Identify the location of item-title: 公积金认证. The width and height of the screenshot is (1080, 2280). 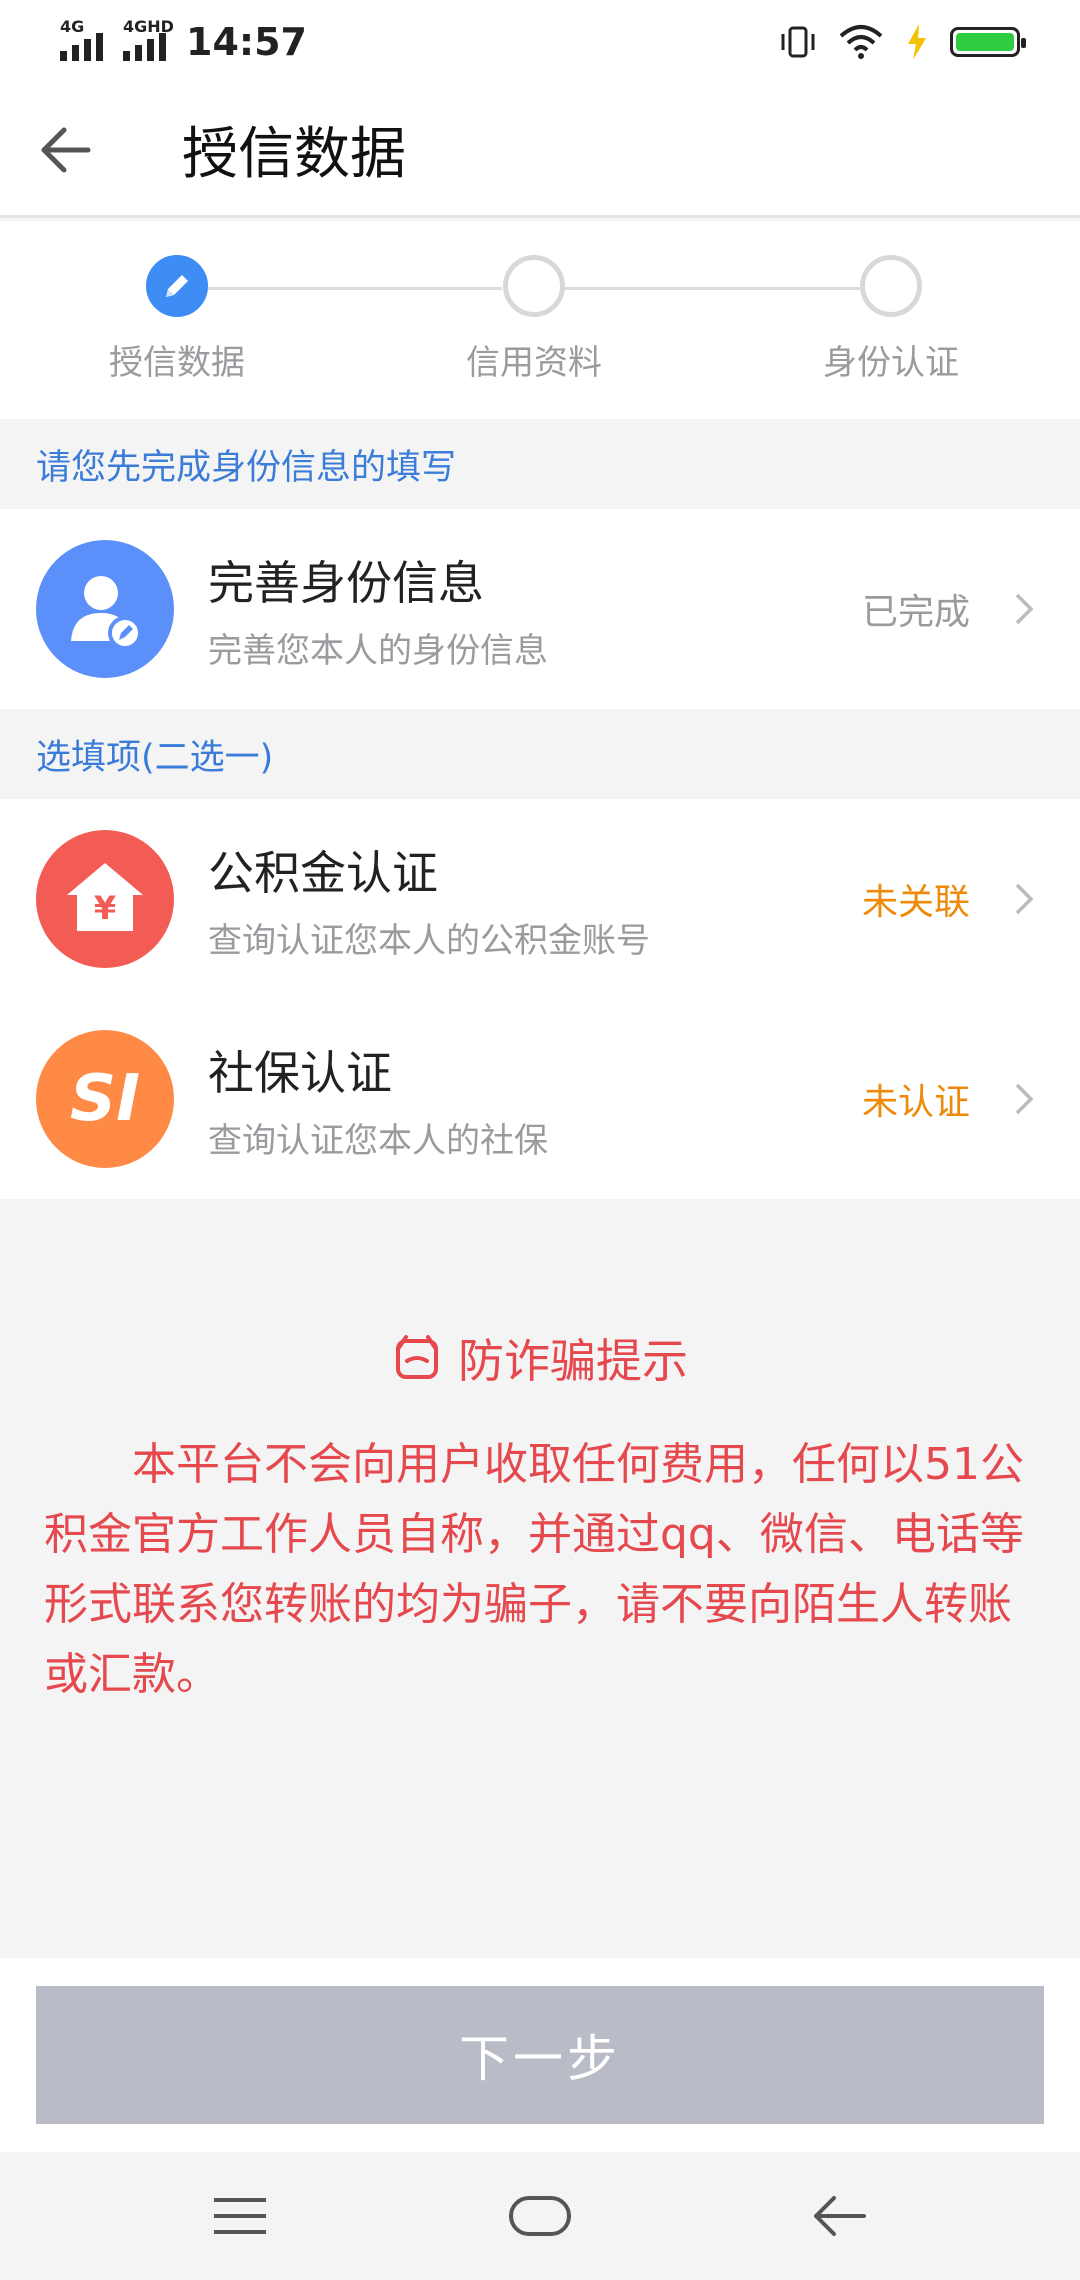
(323, 872).